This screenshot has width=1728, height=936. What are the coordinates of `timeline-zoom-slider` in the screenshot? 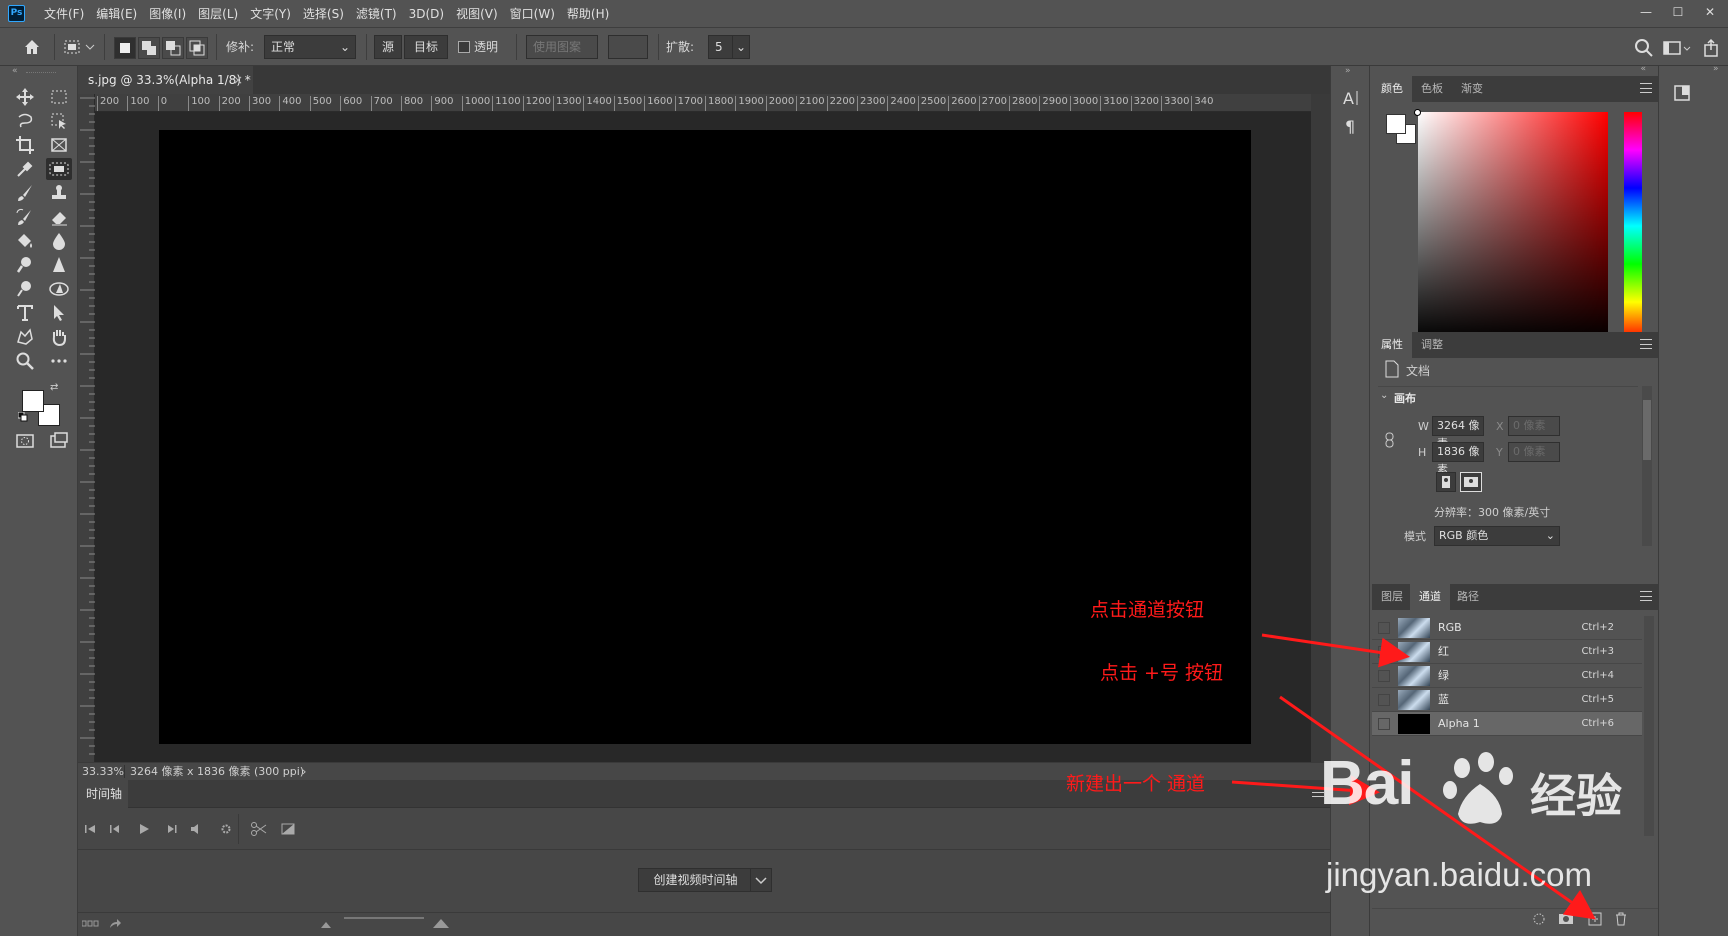 It's located at (384, 918).